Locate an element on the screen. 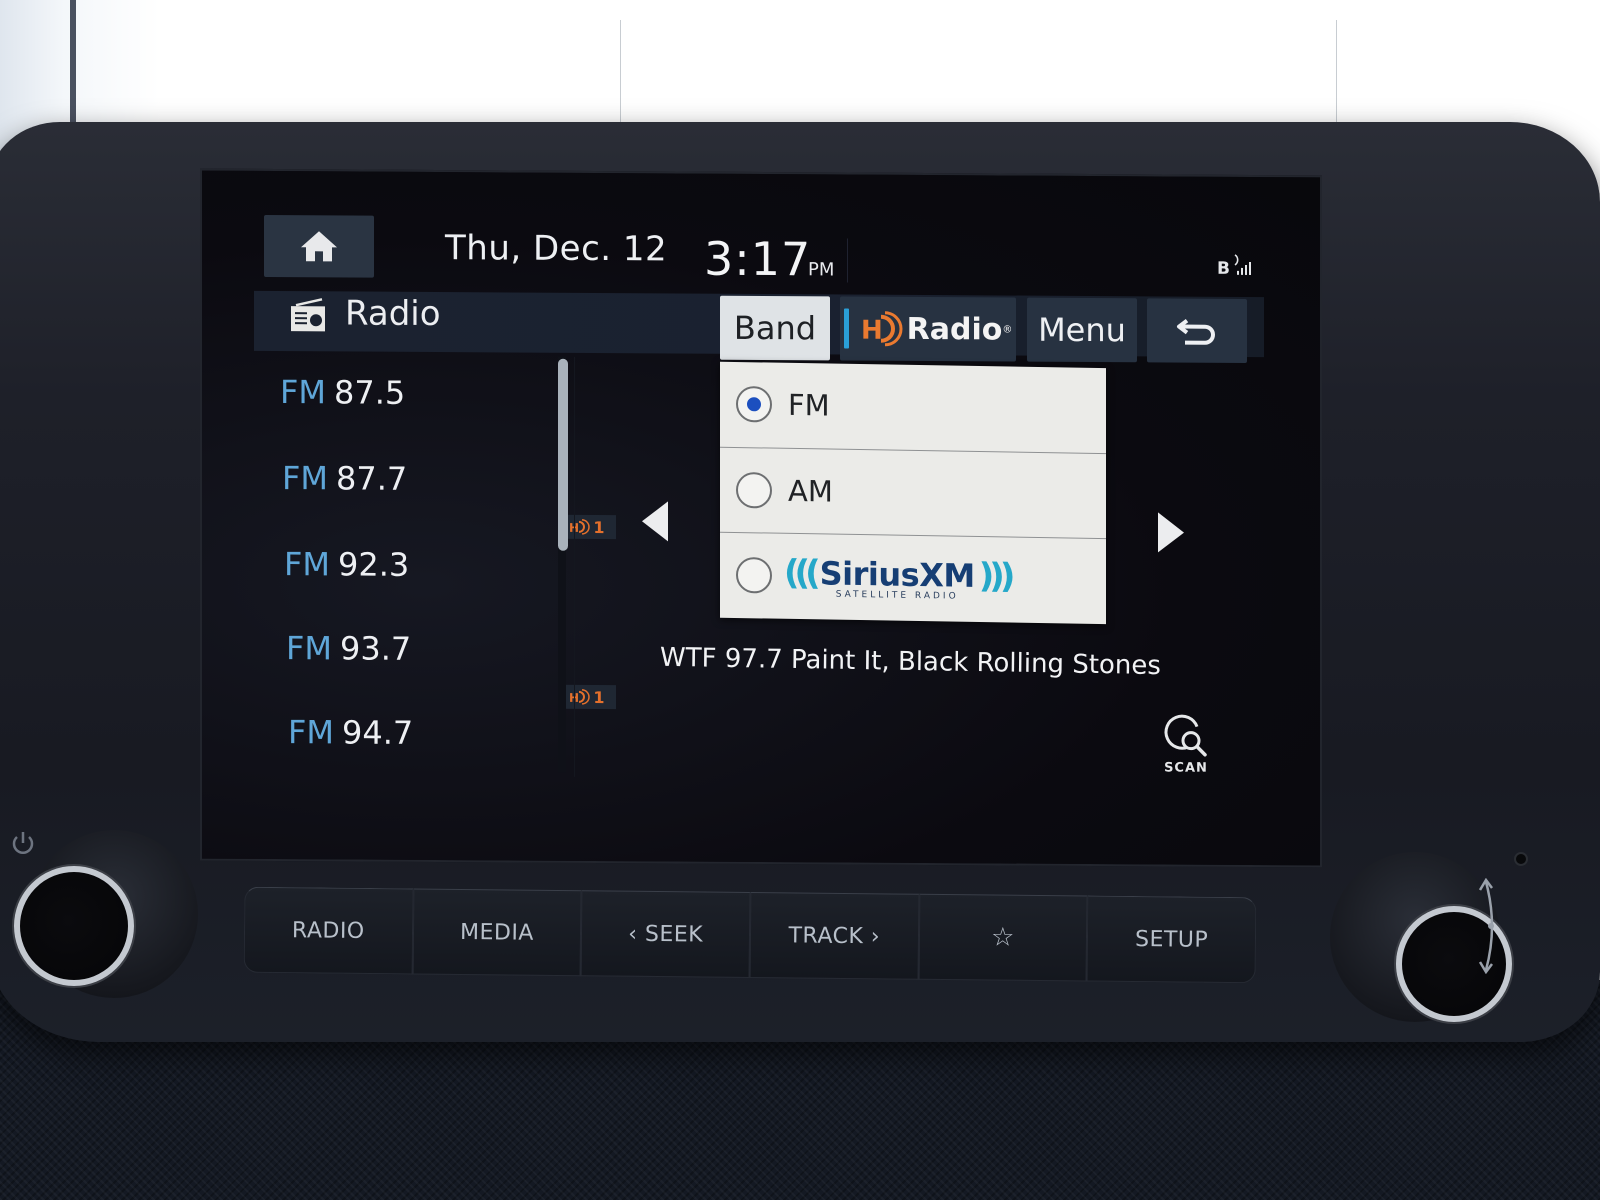 The image size is (1600, 1200). scan-label: SCAN is located at coordinates (1186, 768).